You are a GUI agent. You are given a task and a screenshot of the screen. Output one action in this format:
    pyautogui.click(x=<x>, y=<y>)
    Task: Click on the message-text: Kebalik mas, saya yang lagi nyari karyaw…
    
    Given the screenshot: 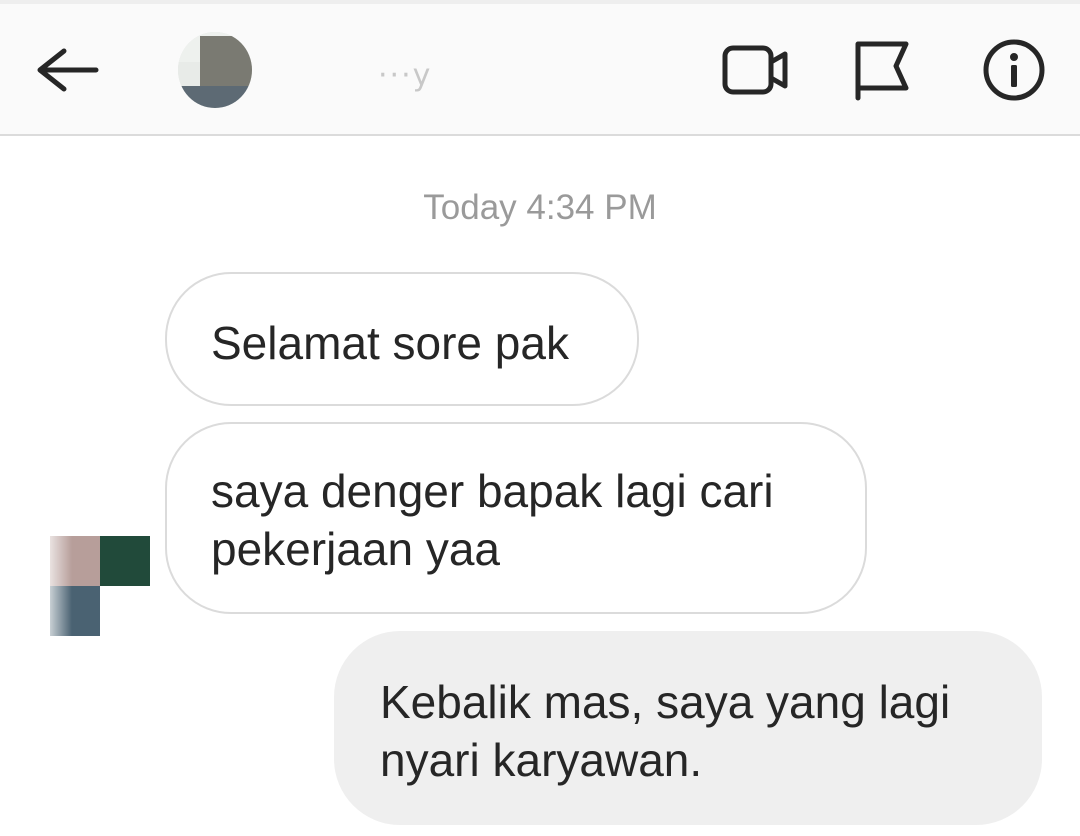 What is the action you would take?
    pyautogui.click(x=665, y=731)
    